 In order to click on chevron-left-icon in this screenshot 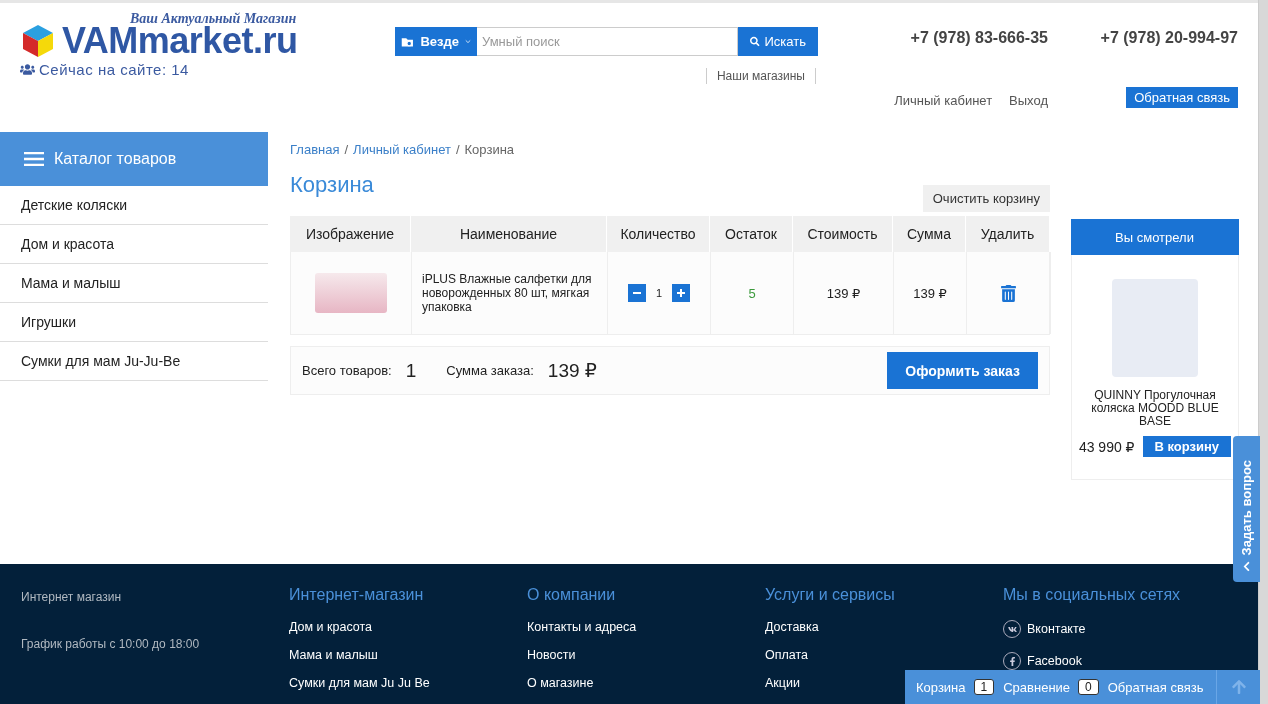, I will do `click(1246, 566)`.